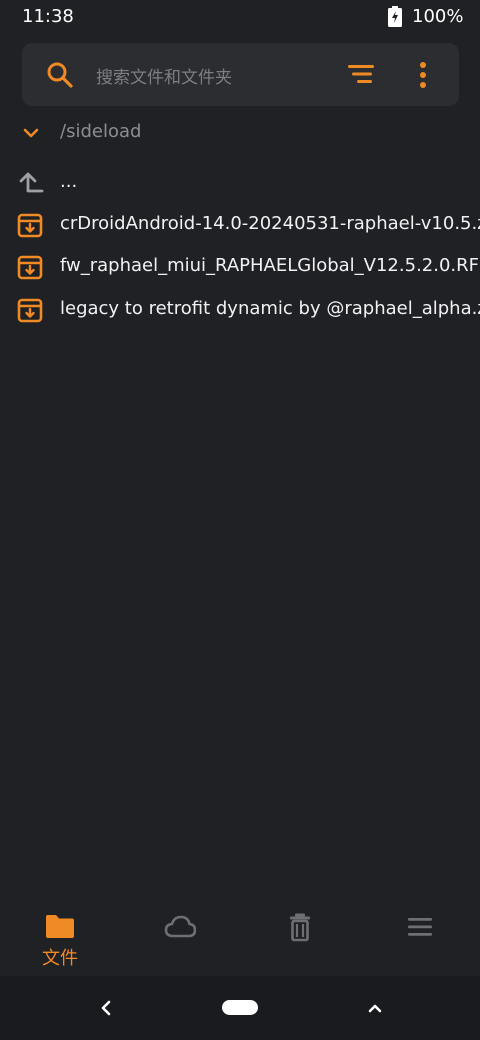 This screenshot has height=1040, width=480. I want to click on home-button, so click(240, 1007).